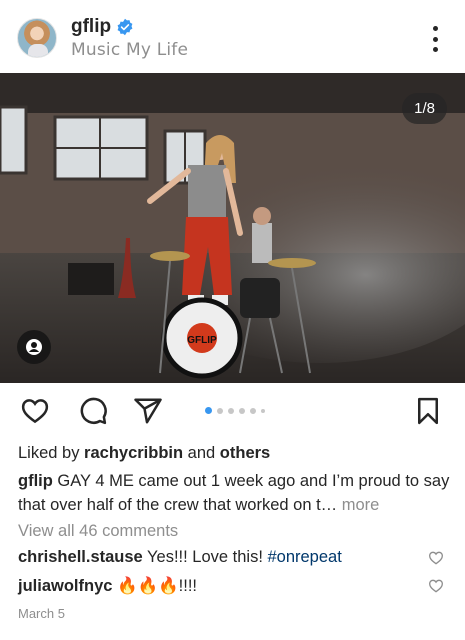  What do you see at coordinates (91, 27) in the screenshot?
I see `username: gflip` at bounding box center [91, 27].